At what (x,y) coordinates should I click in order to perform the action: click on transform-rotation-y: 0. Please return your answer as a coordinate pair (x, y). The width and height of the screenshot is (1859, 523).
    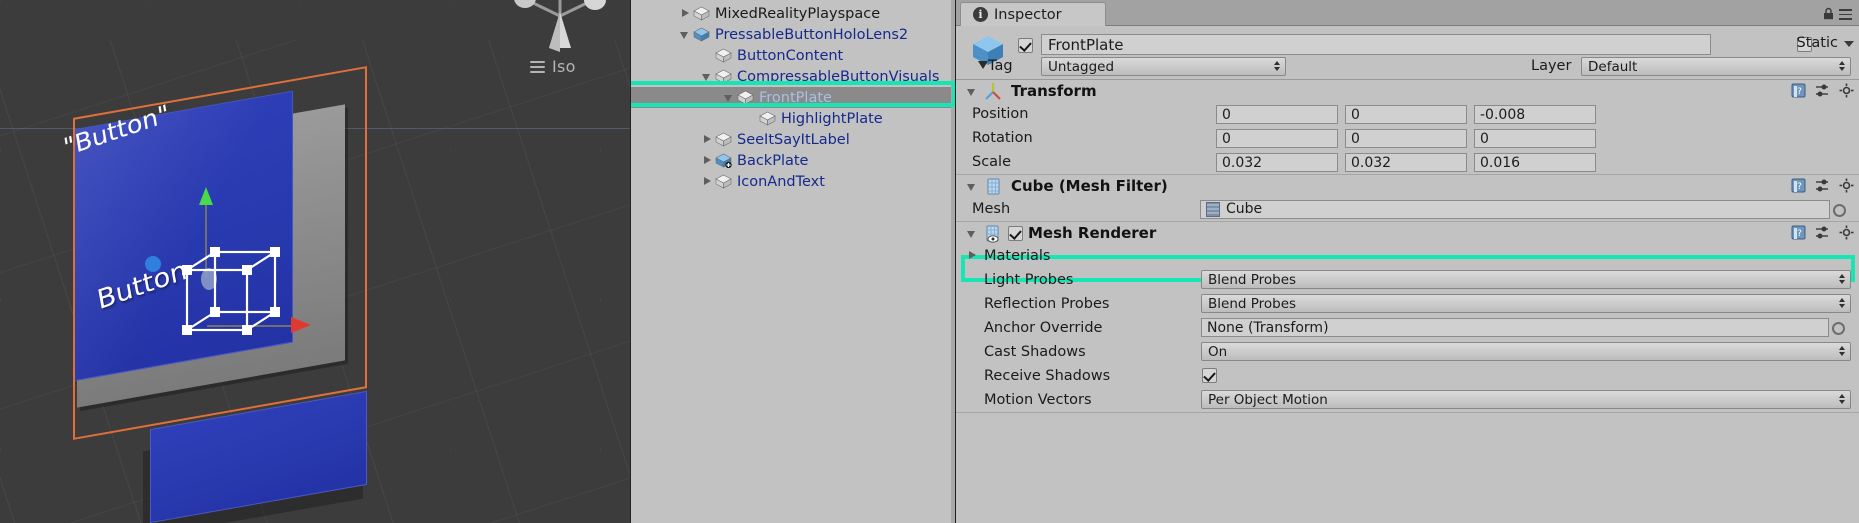
    Looking at the image, I should click on (1406, 138).